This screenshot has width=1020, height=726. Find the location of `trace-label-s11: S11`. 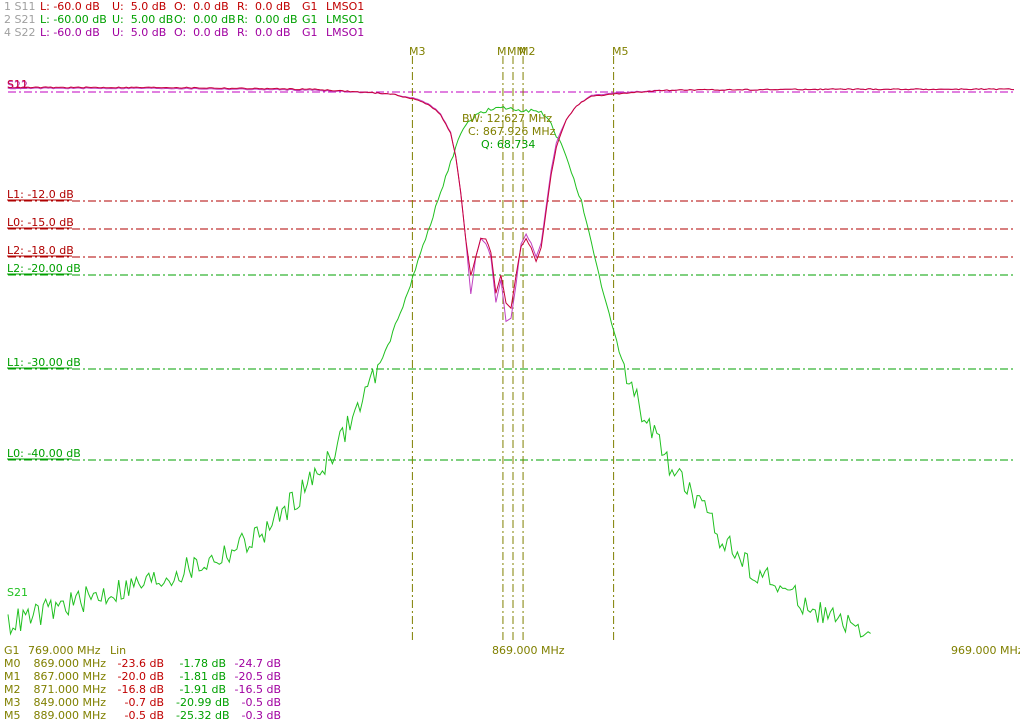

trace-label-s11: S11 is located at coordinates (17, 84).